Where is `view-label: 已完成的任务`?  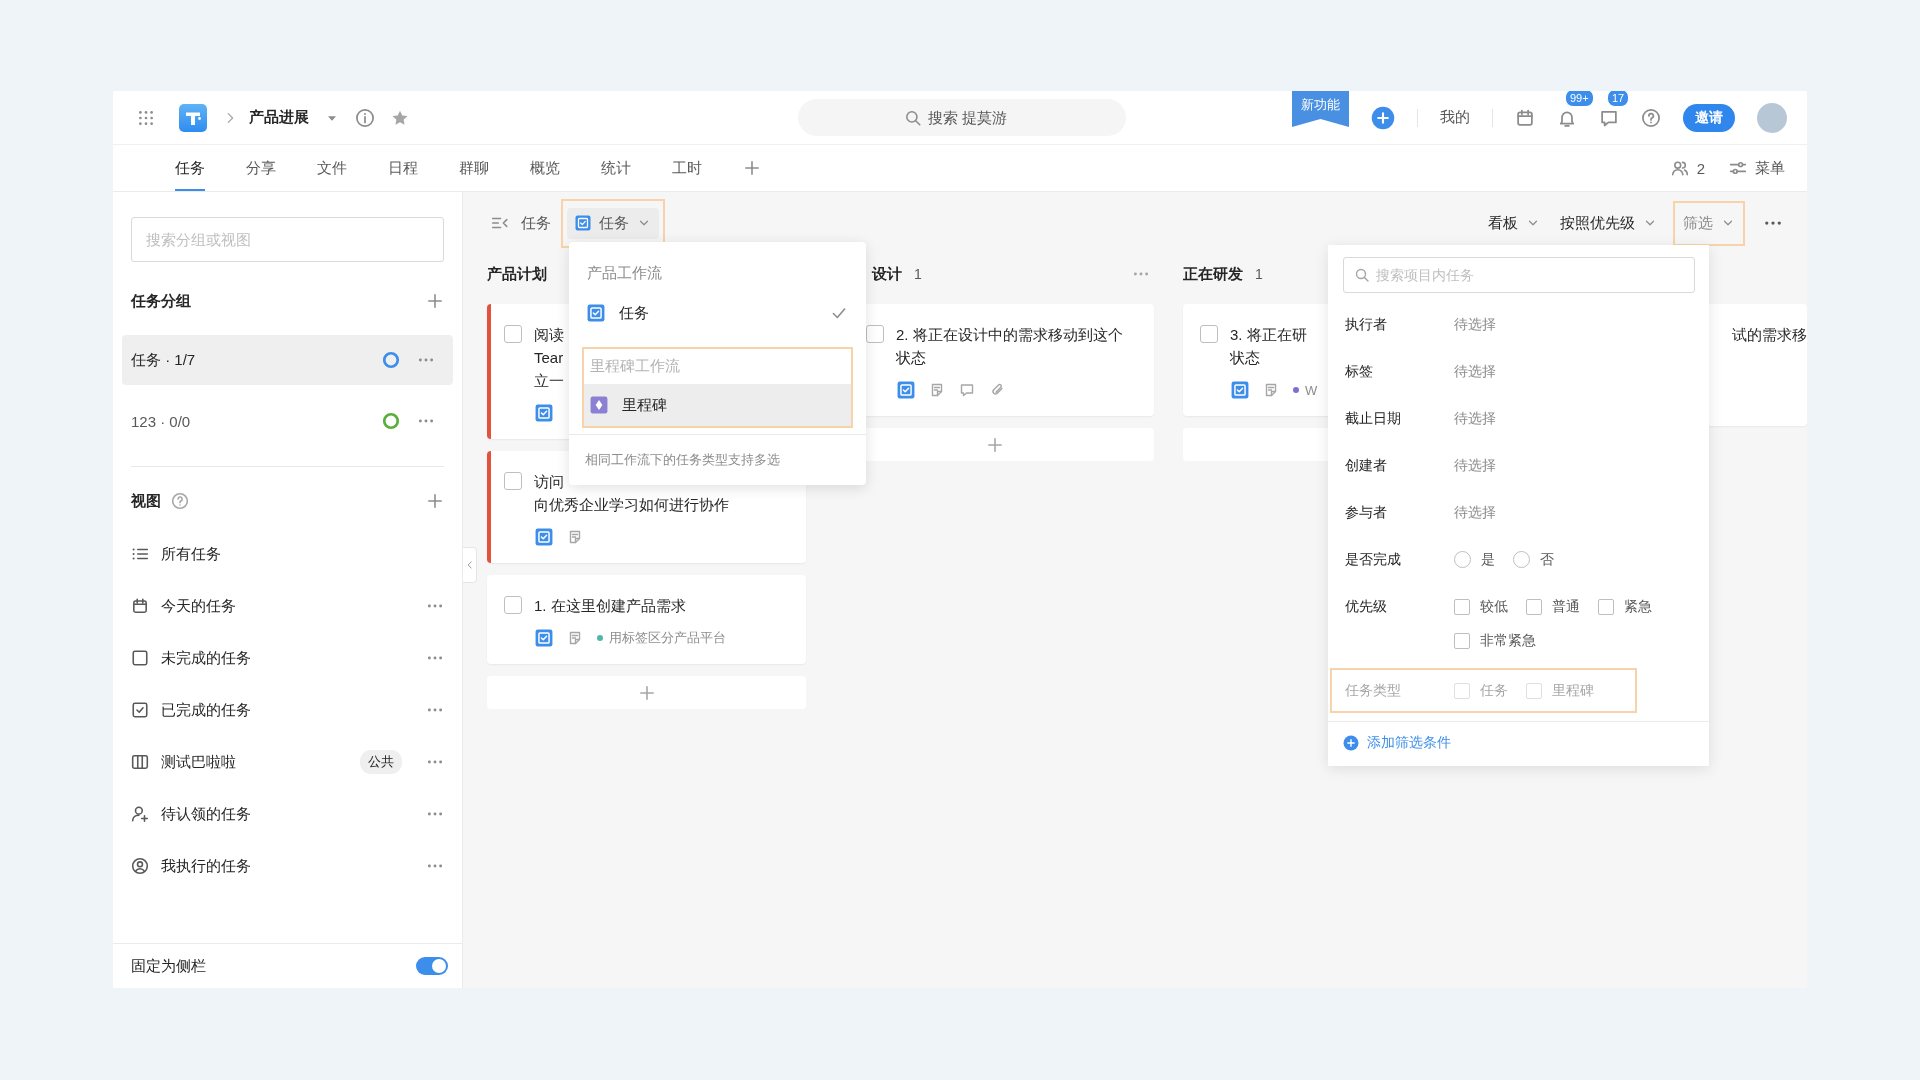
view-label: 已完成的任务 is located at coordinates (206, 710).